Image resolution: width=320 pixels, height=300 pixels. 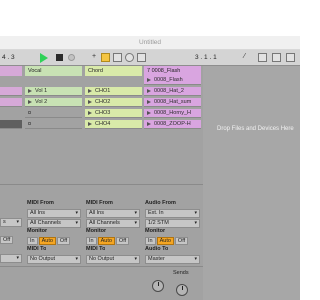 I want to click on sends-label: Sends, so click(x=181, y=273).